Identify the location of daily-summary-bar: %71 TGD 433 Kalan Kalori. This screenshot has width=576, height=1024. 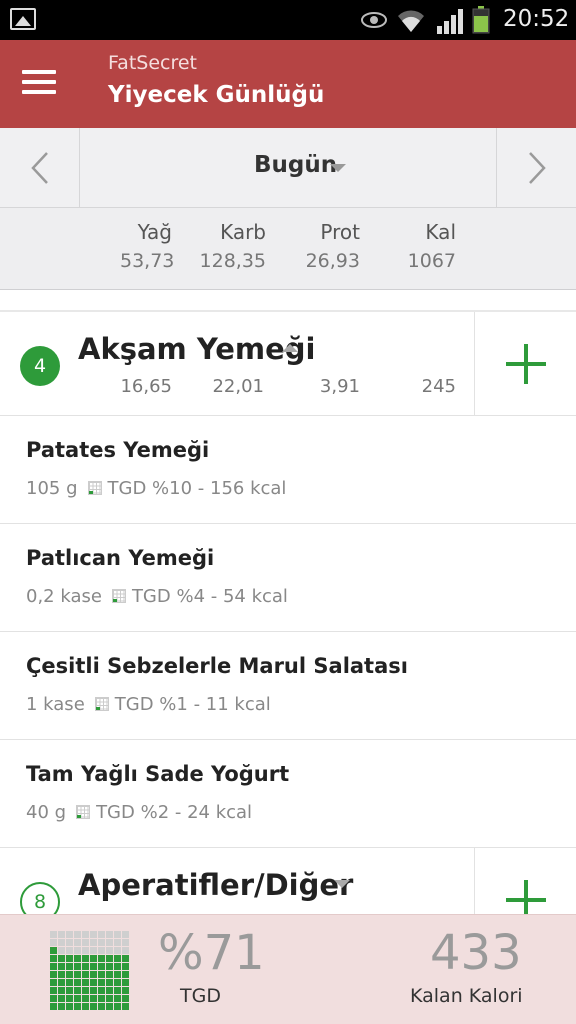
(288, 969).